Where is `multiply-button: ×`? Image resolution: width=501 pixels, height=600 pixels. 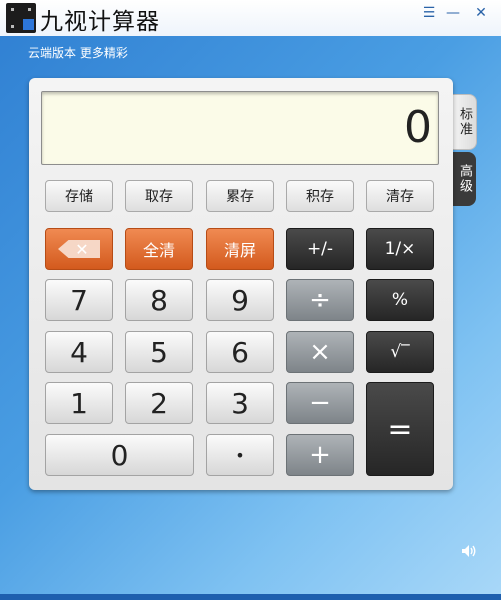 multiply-button: × is located at coordinates (320, 352).